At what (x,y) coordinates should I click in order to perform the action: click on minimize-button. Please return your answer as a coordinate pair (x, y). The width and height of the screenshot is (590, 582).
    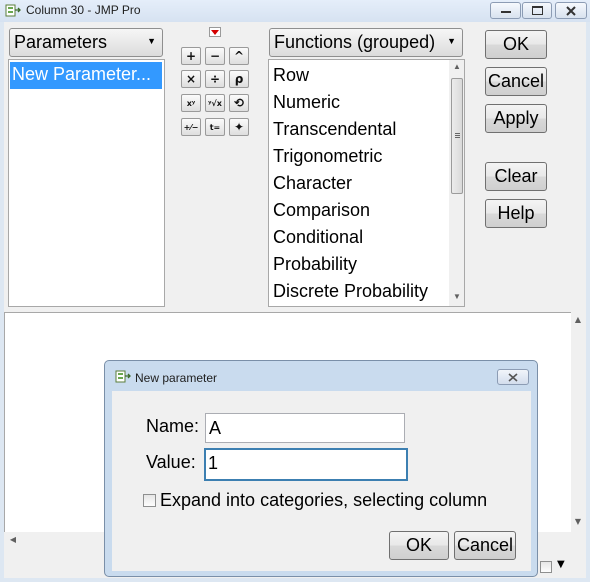
    Looking at the image, I should click on (505, 10).